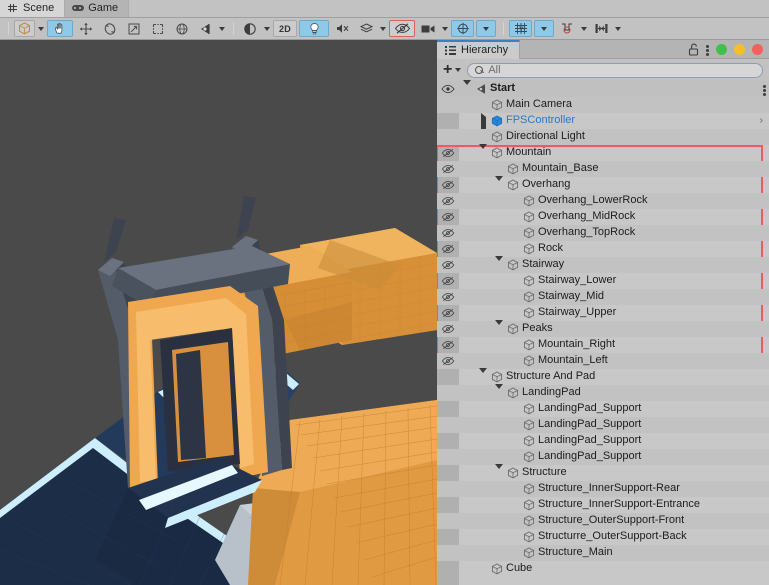  Describe the element at coordinates (314, 28) in the screenshot. I see `toggle-lighting` at that location.